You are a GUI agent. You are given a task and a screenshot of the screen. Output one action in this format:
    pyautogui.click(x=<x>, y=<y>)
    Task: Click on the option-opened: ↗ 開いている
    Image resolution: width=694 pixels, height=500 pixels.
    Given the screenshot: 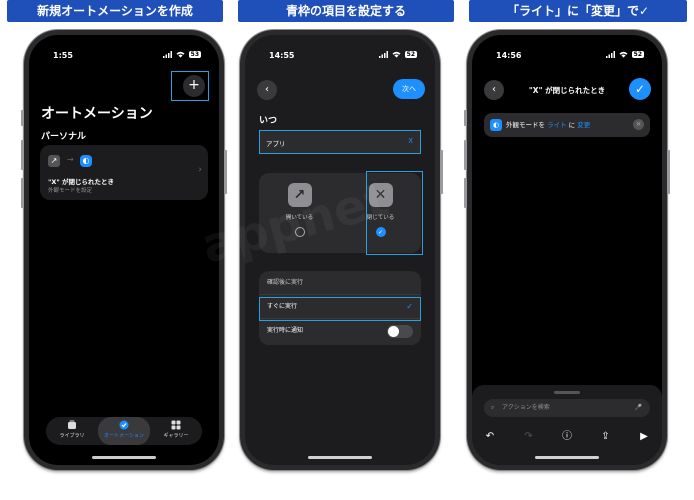 What is the action you would take?
    pyautogui.click(x=299, y=213)
    